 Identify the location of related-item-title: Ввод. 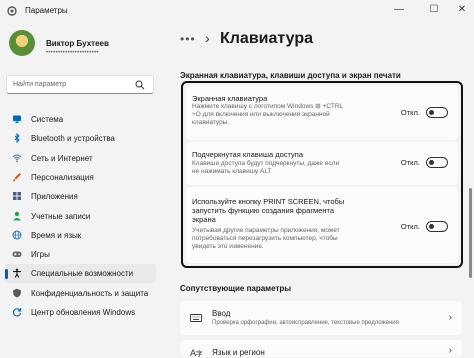
(221, 313).